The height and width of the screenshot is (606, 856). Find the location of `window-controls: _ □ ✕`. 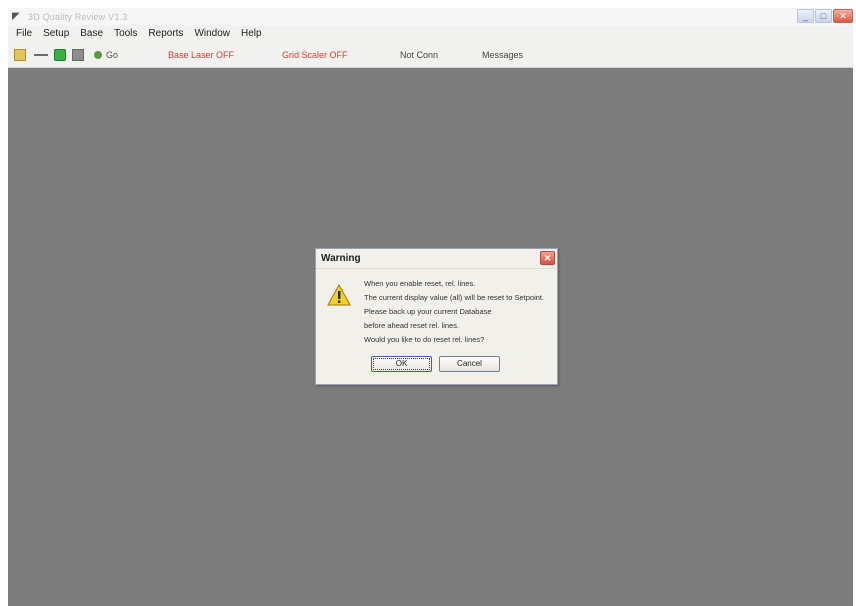

window-controls: _ □ ✕ is located at coordinates (825, 16).